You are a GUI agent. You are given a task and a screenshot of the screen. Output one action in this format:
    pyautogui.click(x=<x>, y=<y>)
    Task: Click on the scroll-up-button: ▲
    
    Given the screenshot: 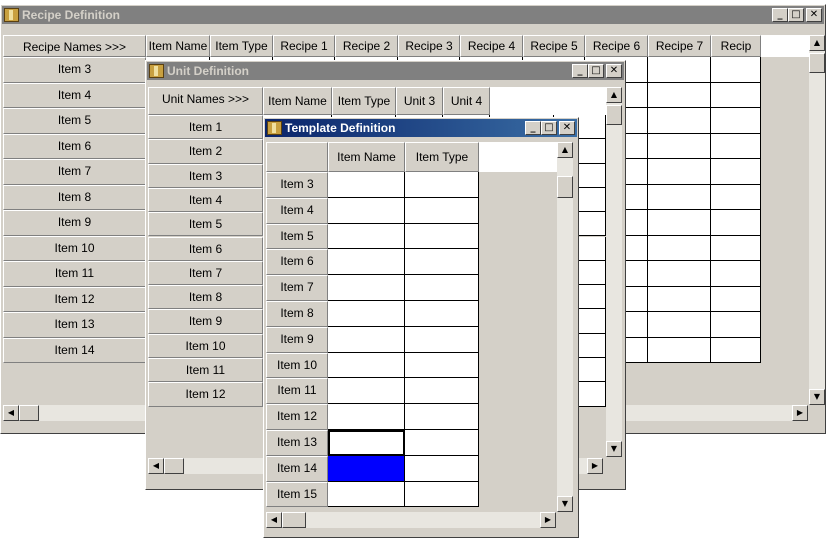 What is the action you would take?
    pyautogui.click(x=614, y=95)
    